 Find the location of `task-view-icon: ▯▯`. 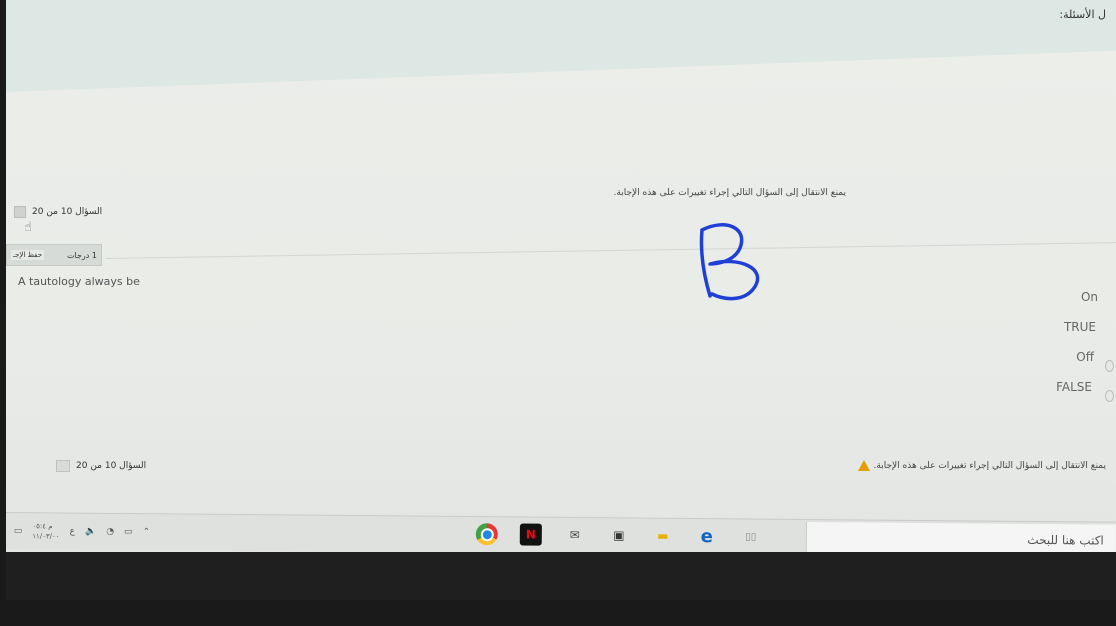

task-view-icon: ▯▯ is located at coordinates (751, 536).